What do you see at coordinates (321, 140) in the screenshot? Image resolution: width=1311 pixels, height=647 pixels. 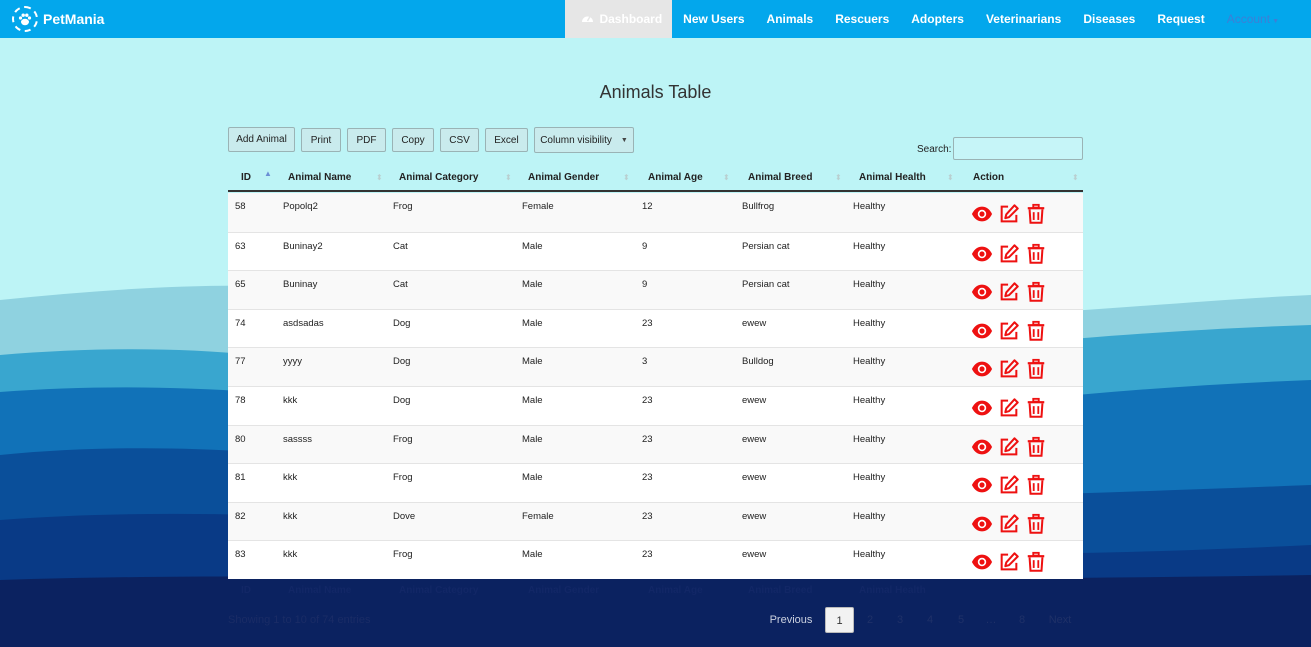 I see `print-button: Print` at bounding box center [321, 140].